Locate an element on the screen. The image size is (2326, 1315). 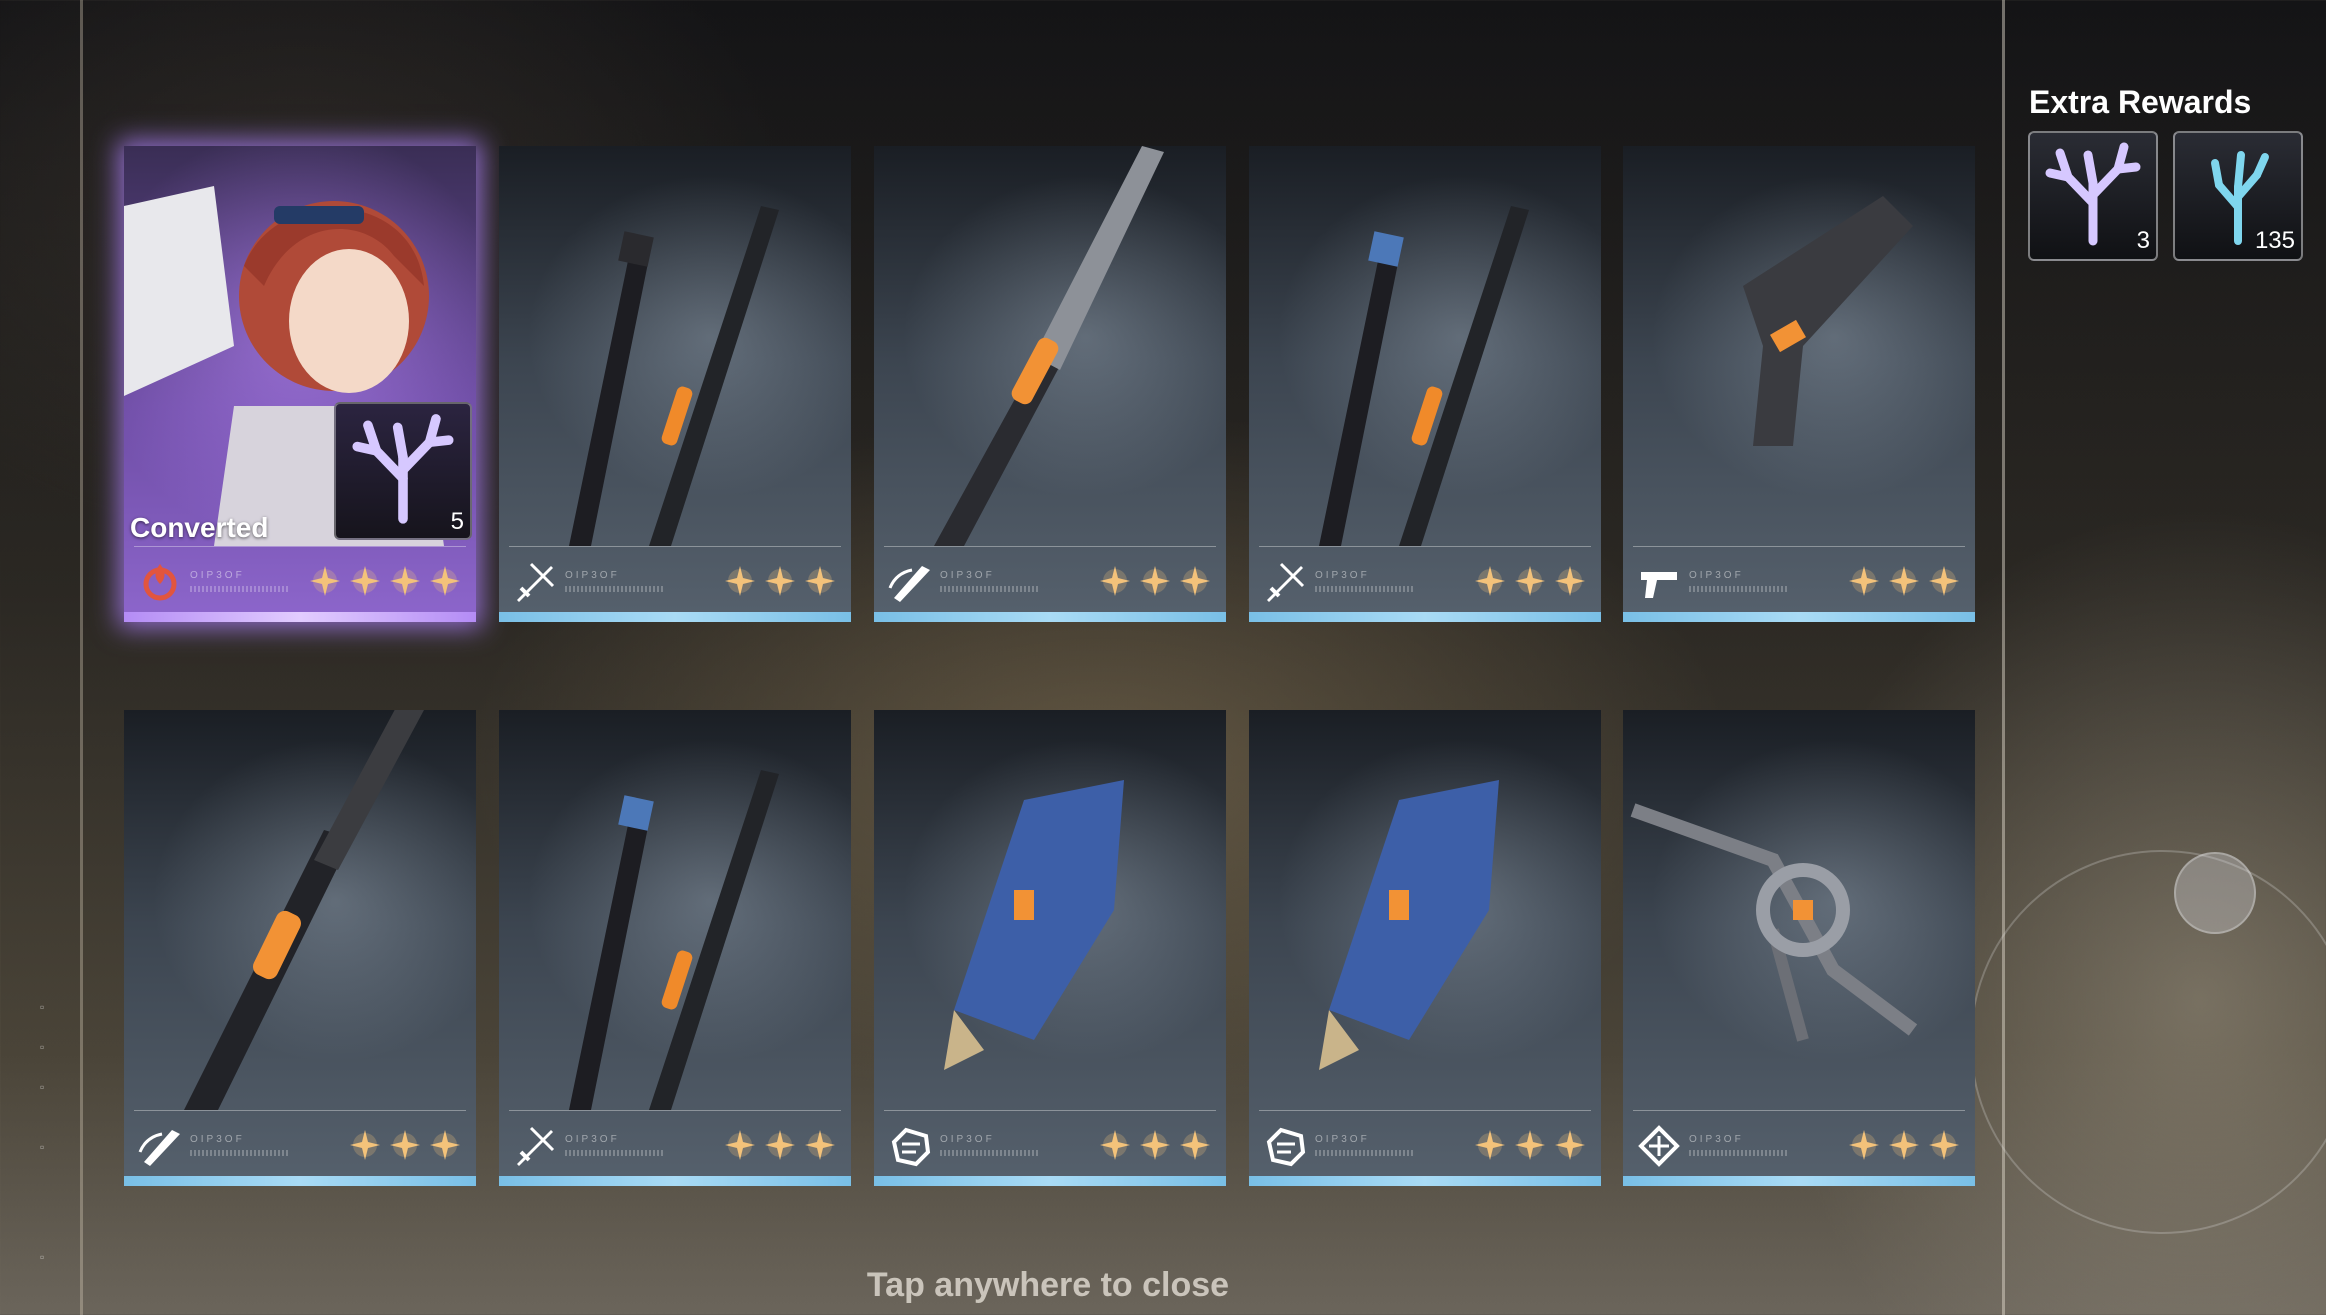
gauntlet-icon is located at coordinates (911, 1147).